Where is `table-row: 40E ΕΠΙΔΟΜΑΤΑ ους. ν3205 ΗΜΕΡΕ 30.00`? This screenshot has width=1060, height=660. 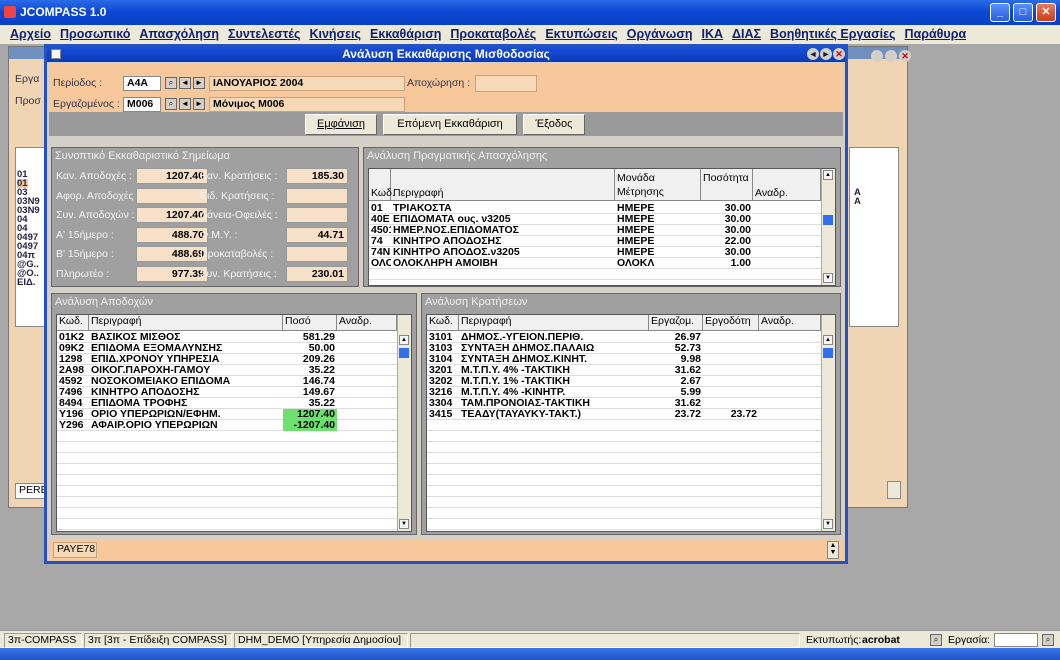
table-row: 40E ΕΠΙΔΟΜΑΤΑ ους. ν3205 ΗΜΕΡΕ 30.00 is located at coordinates (595, 219).